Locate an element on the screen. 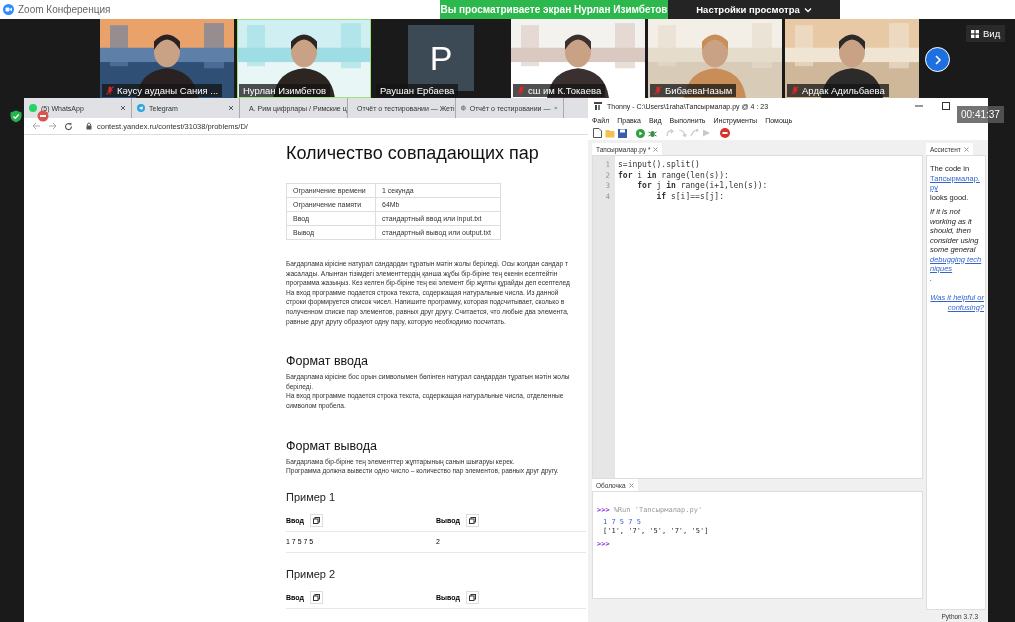  participant-name: сш им К.Токаева is located at coordinates (565, 90).